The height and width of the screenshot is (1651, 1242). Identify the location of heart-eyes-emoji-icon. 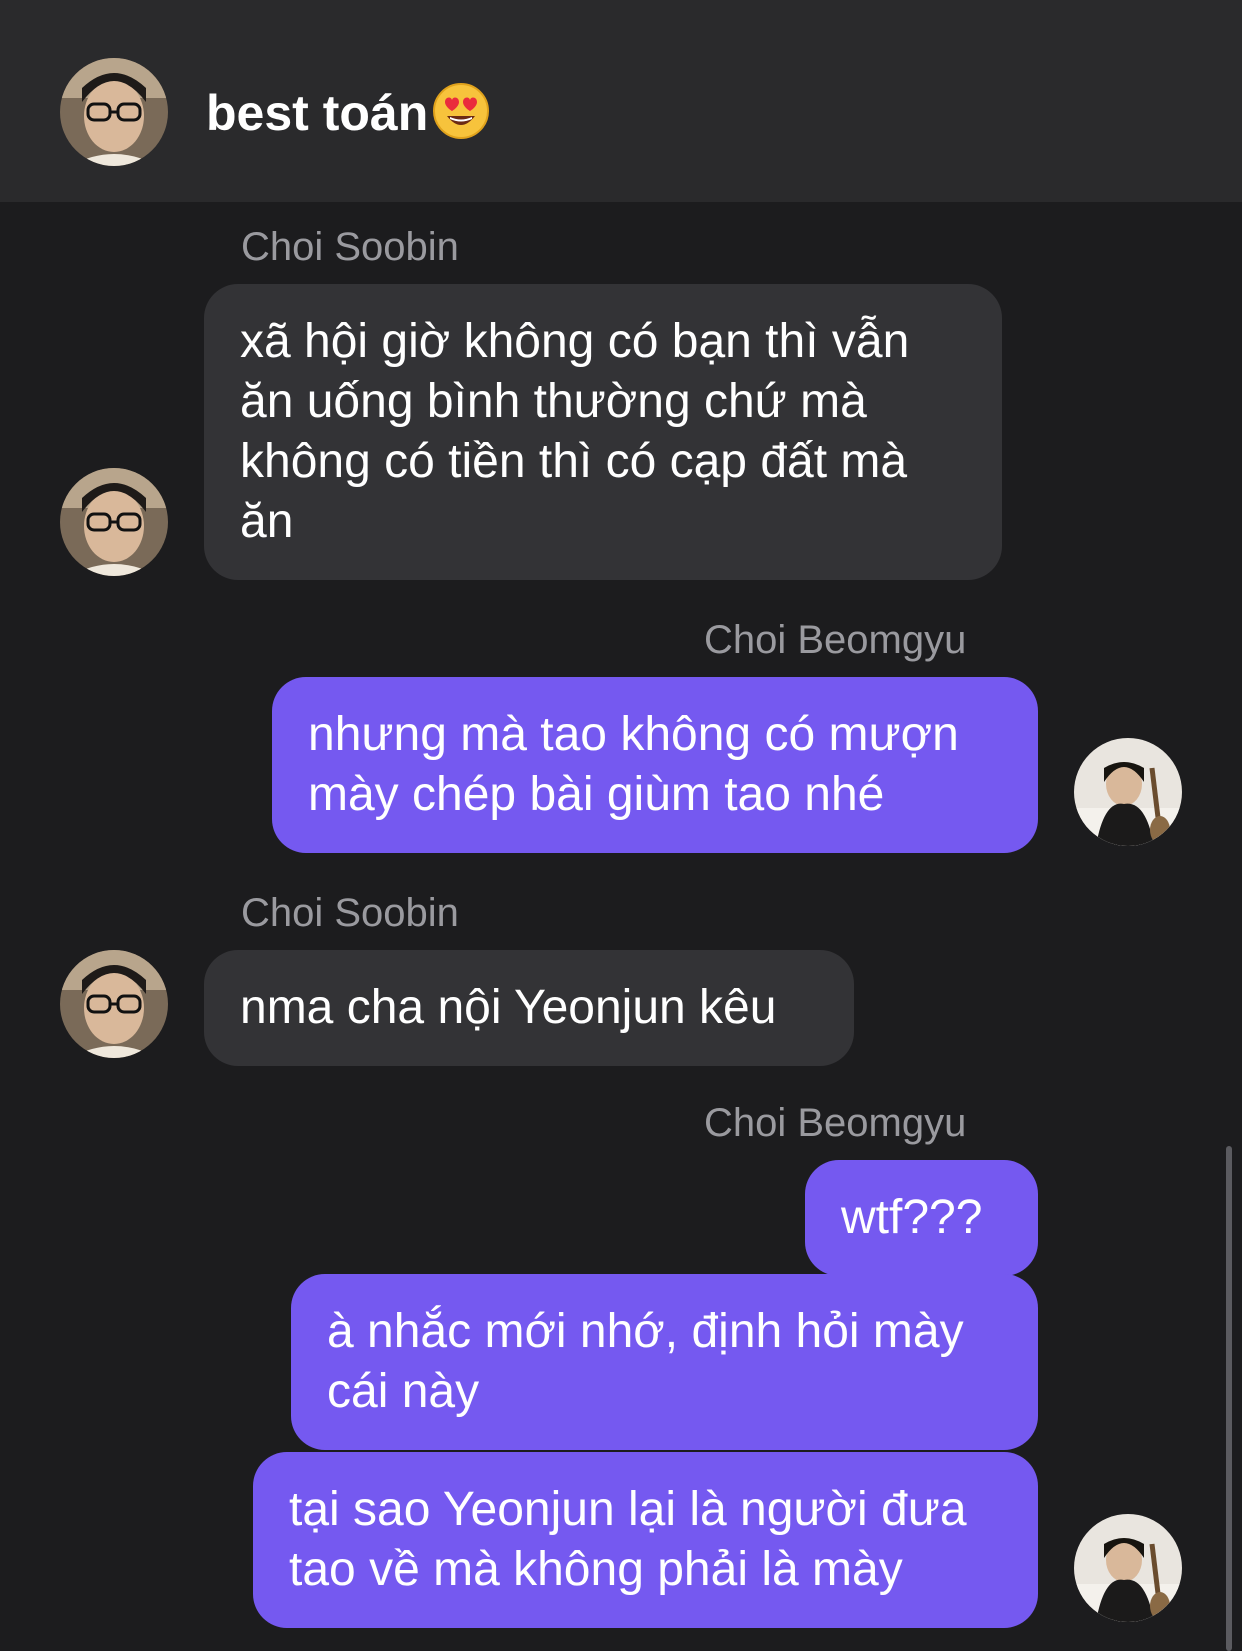
(461, 110).